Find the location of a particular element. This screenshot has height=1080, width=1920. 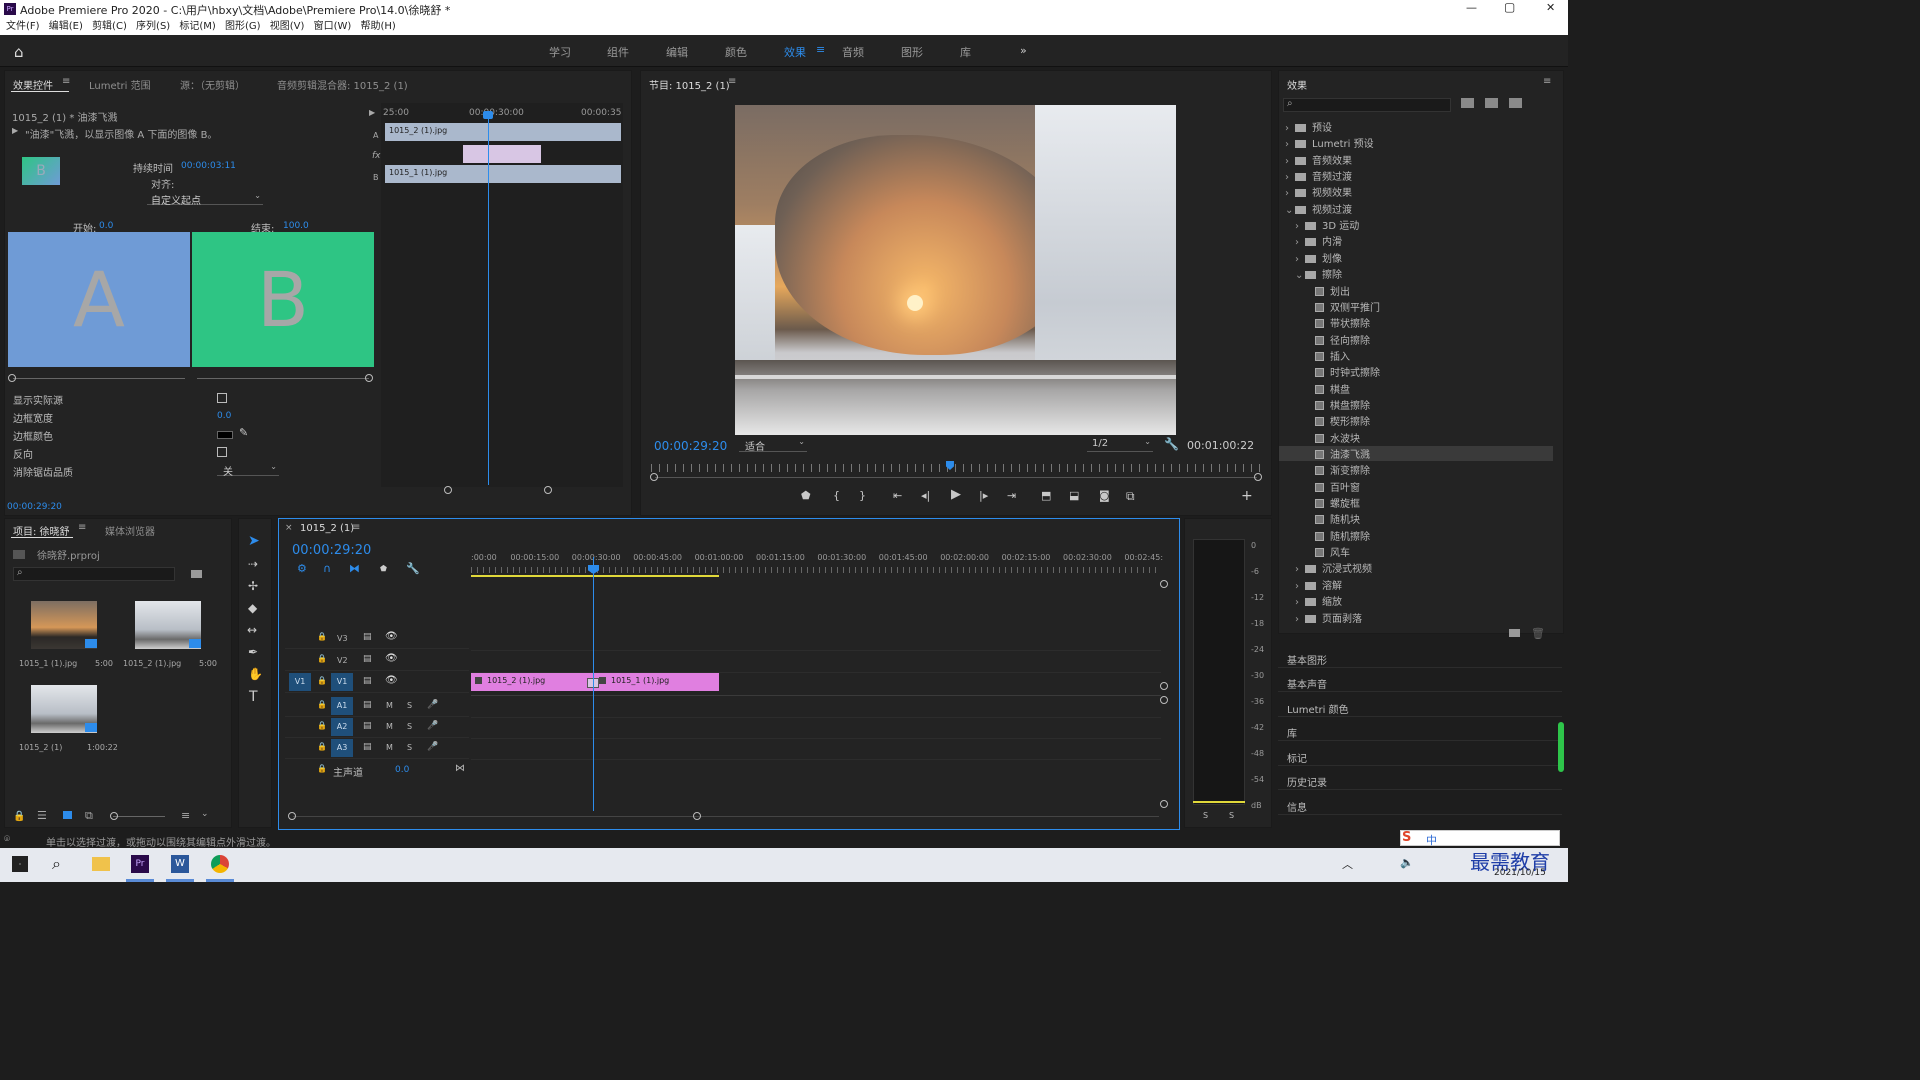

zoom-slider is located at coordinates (139, 816).